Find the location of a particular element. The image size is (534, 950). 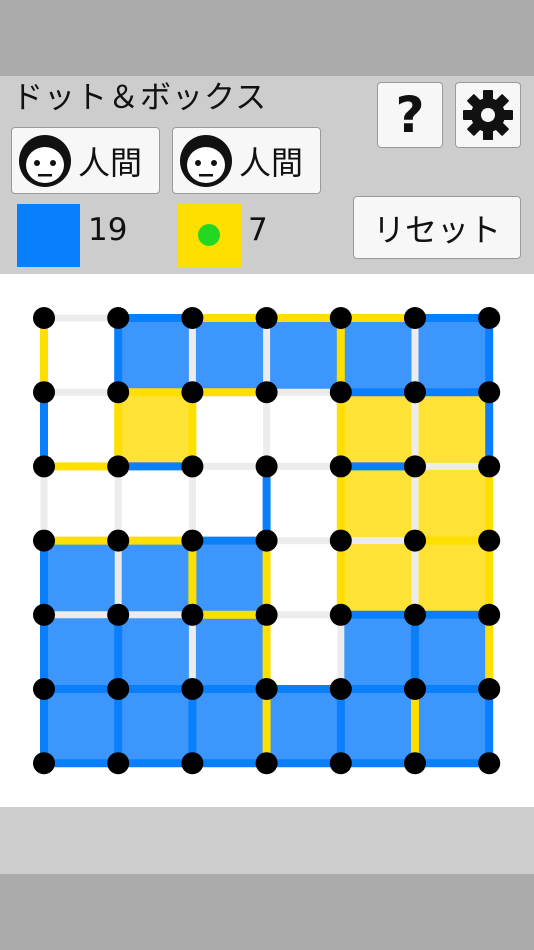

app-title: ドット＆ボックス is located at coordinates (140, 98).